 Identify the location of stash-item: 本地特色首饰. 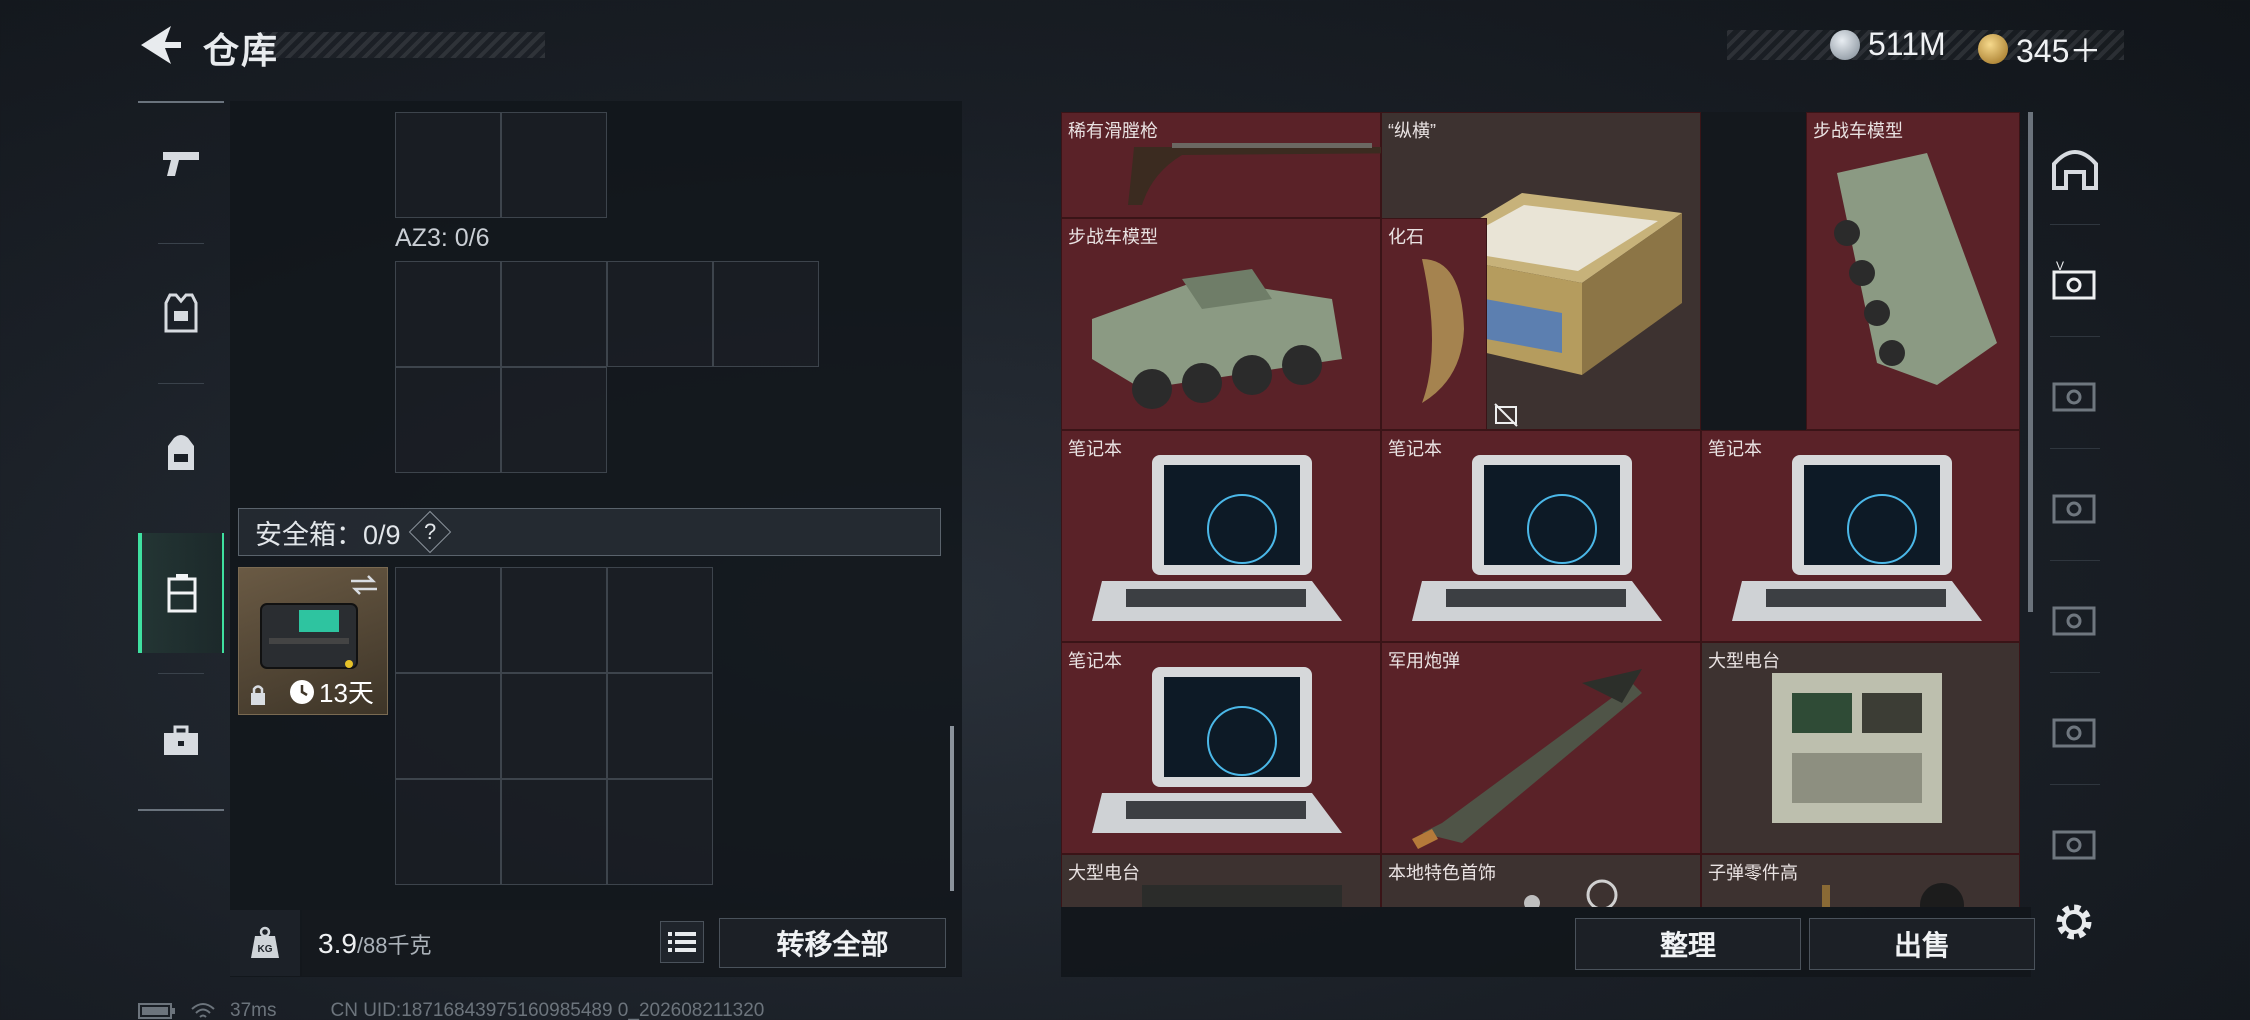
(1541, 880).